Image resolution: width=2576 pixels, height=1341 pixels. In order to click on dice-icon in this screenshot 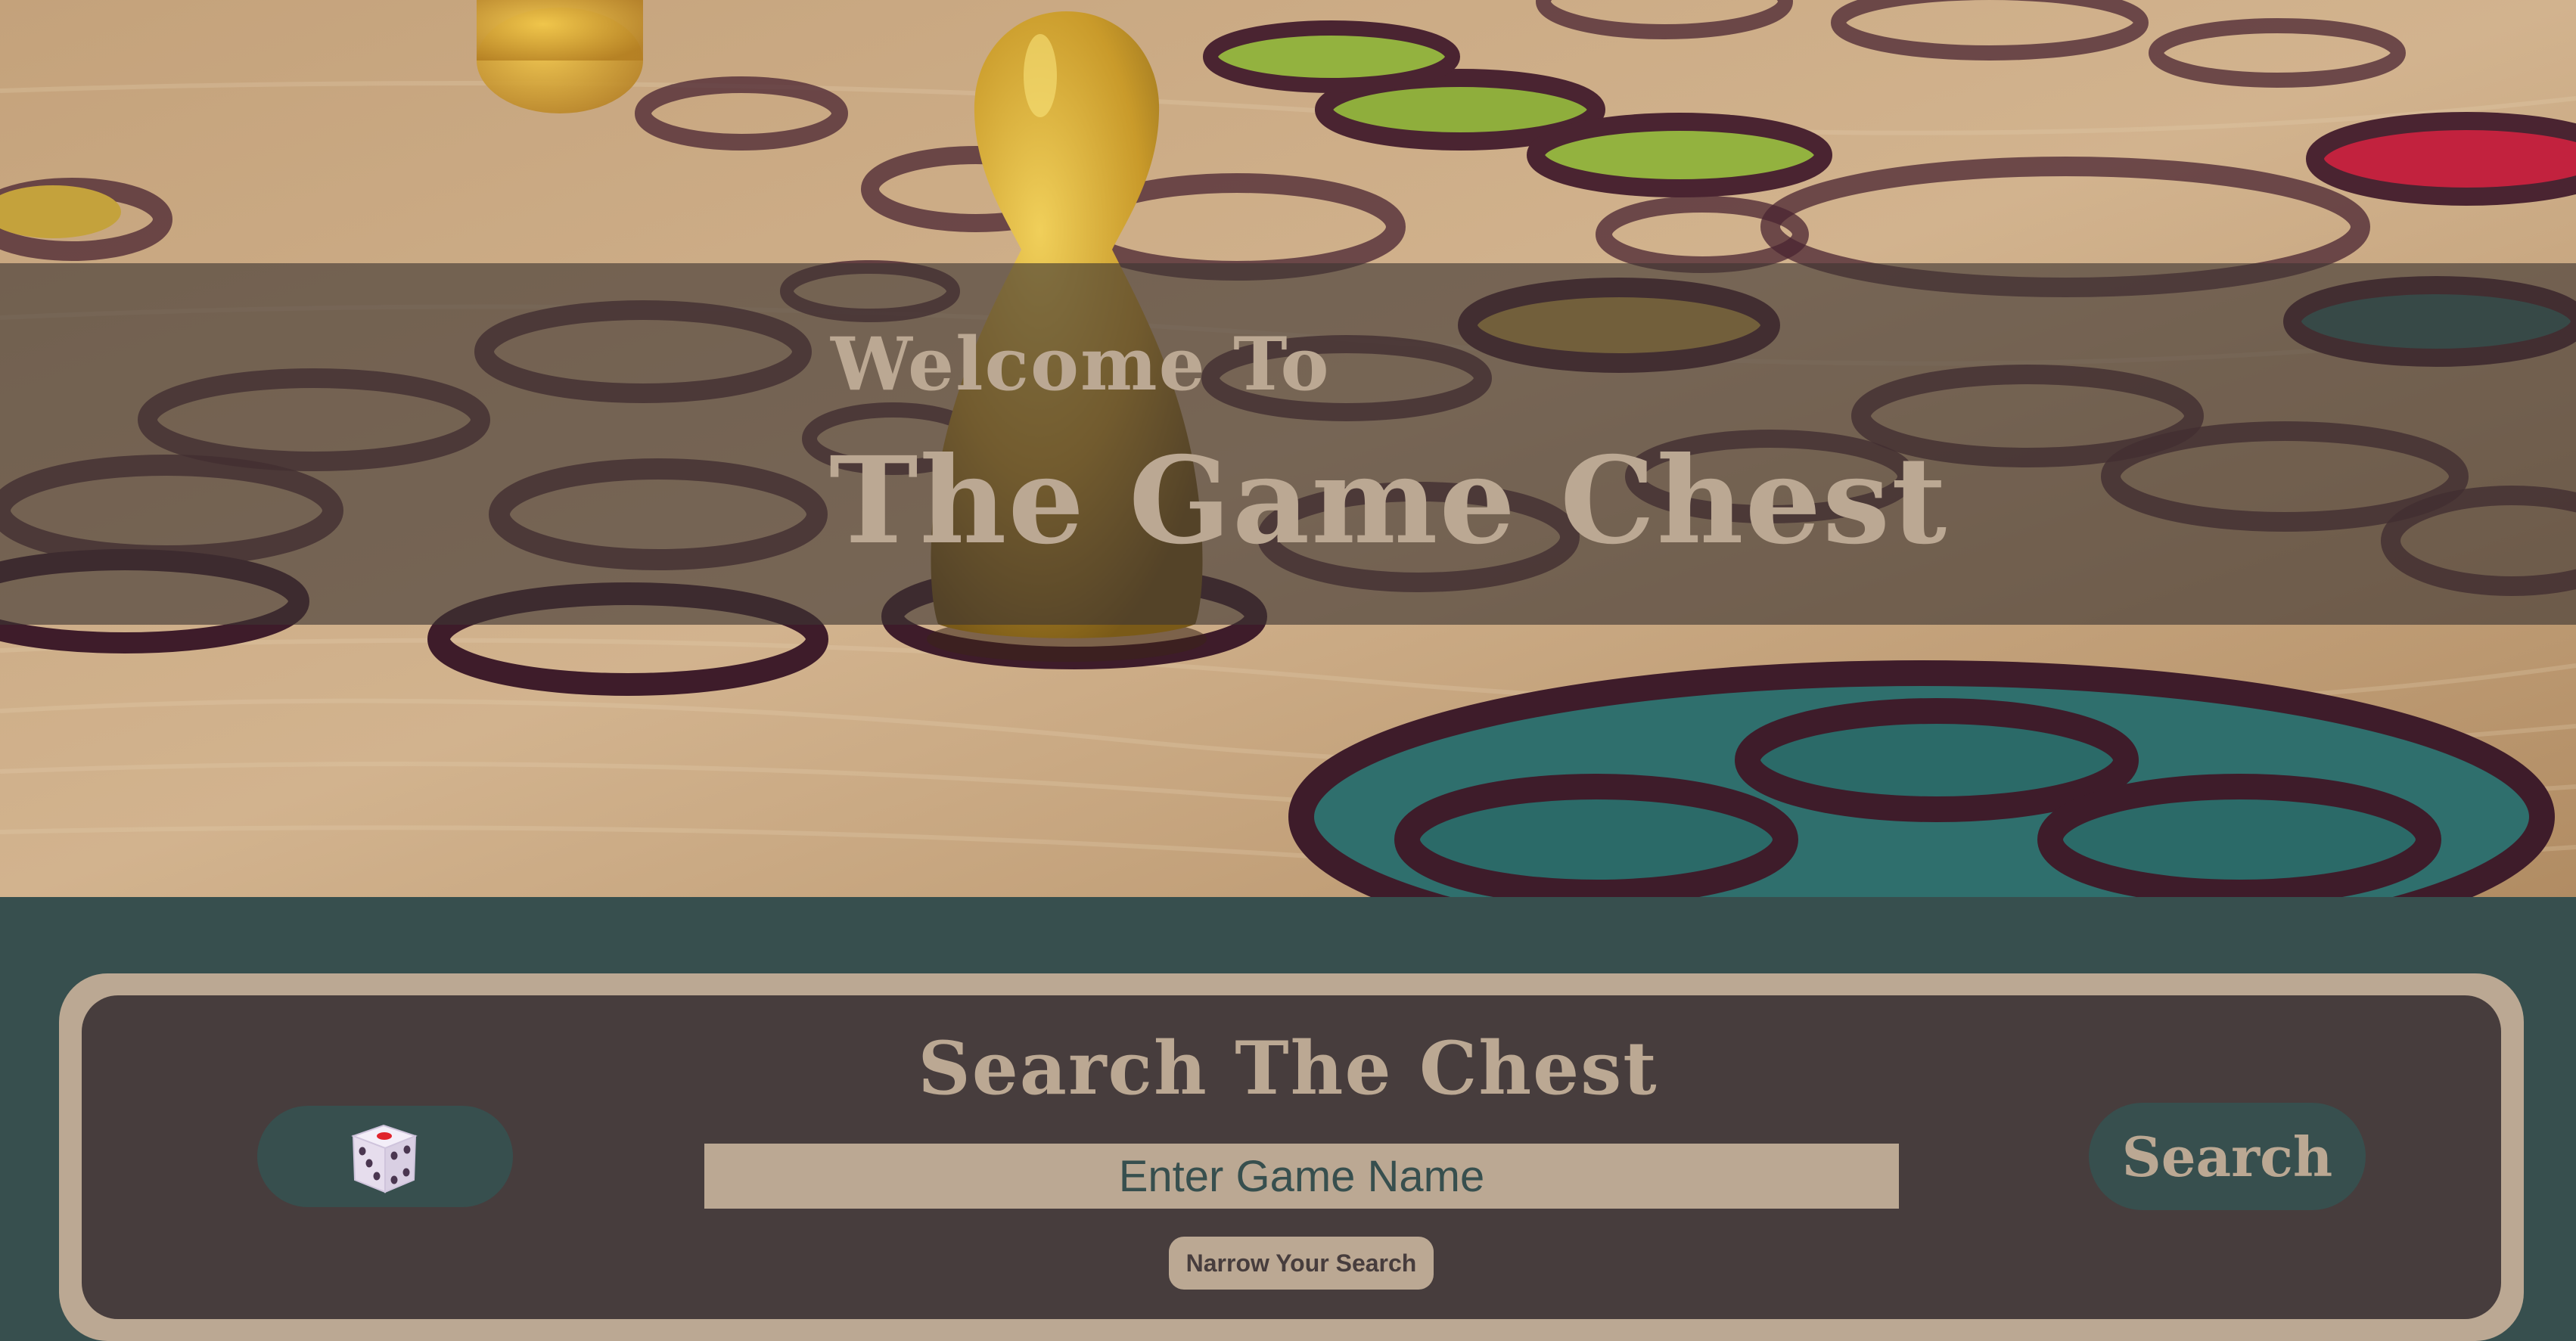, I will do `click(384, 1159)`.